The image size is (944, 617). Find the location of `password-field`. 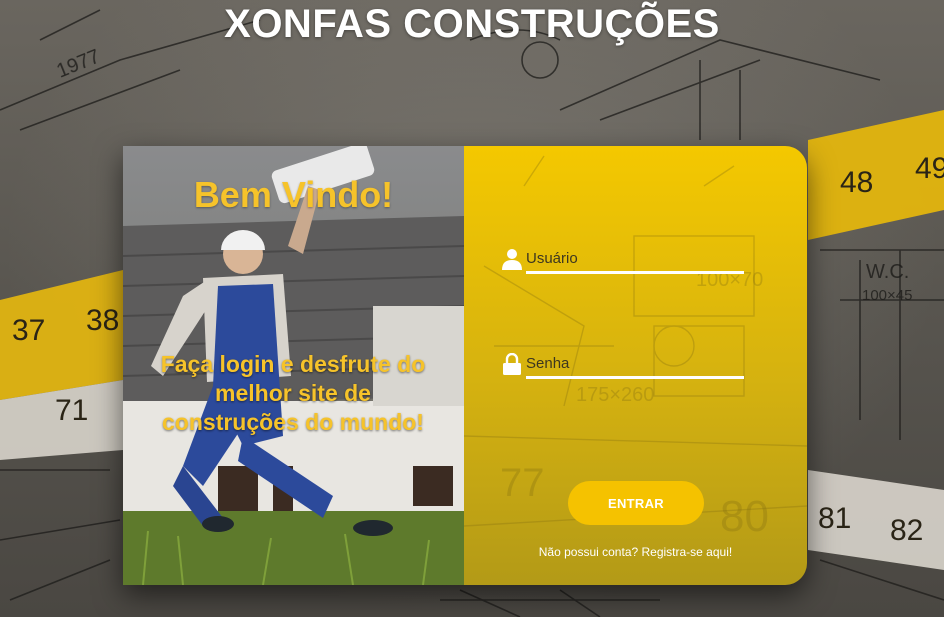

password-field is located at coordinates (624, 365).